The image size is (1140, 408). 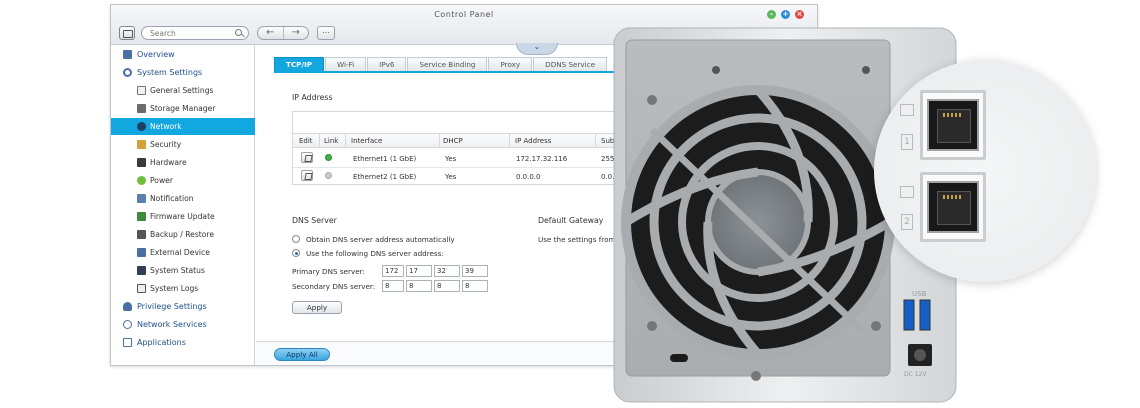 I want to click on monitor-icon, so click(x=141, y=270).